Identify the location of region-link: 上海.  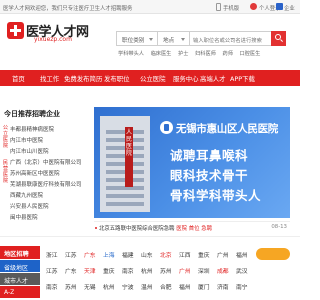
(109, 254).